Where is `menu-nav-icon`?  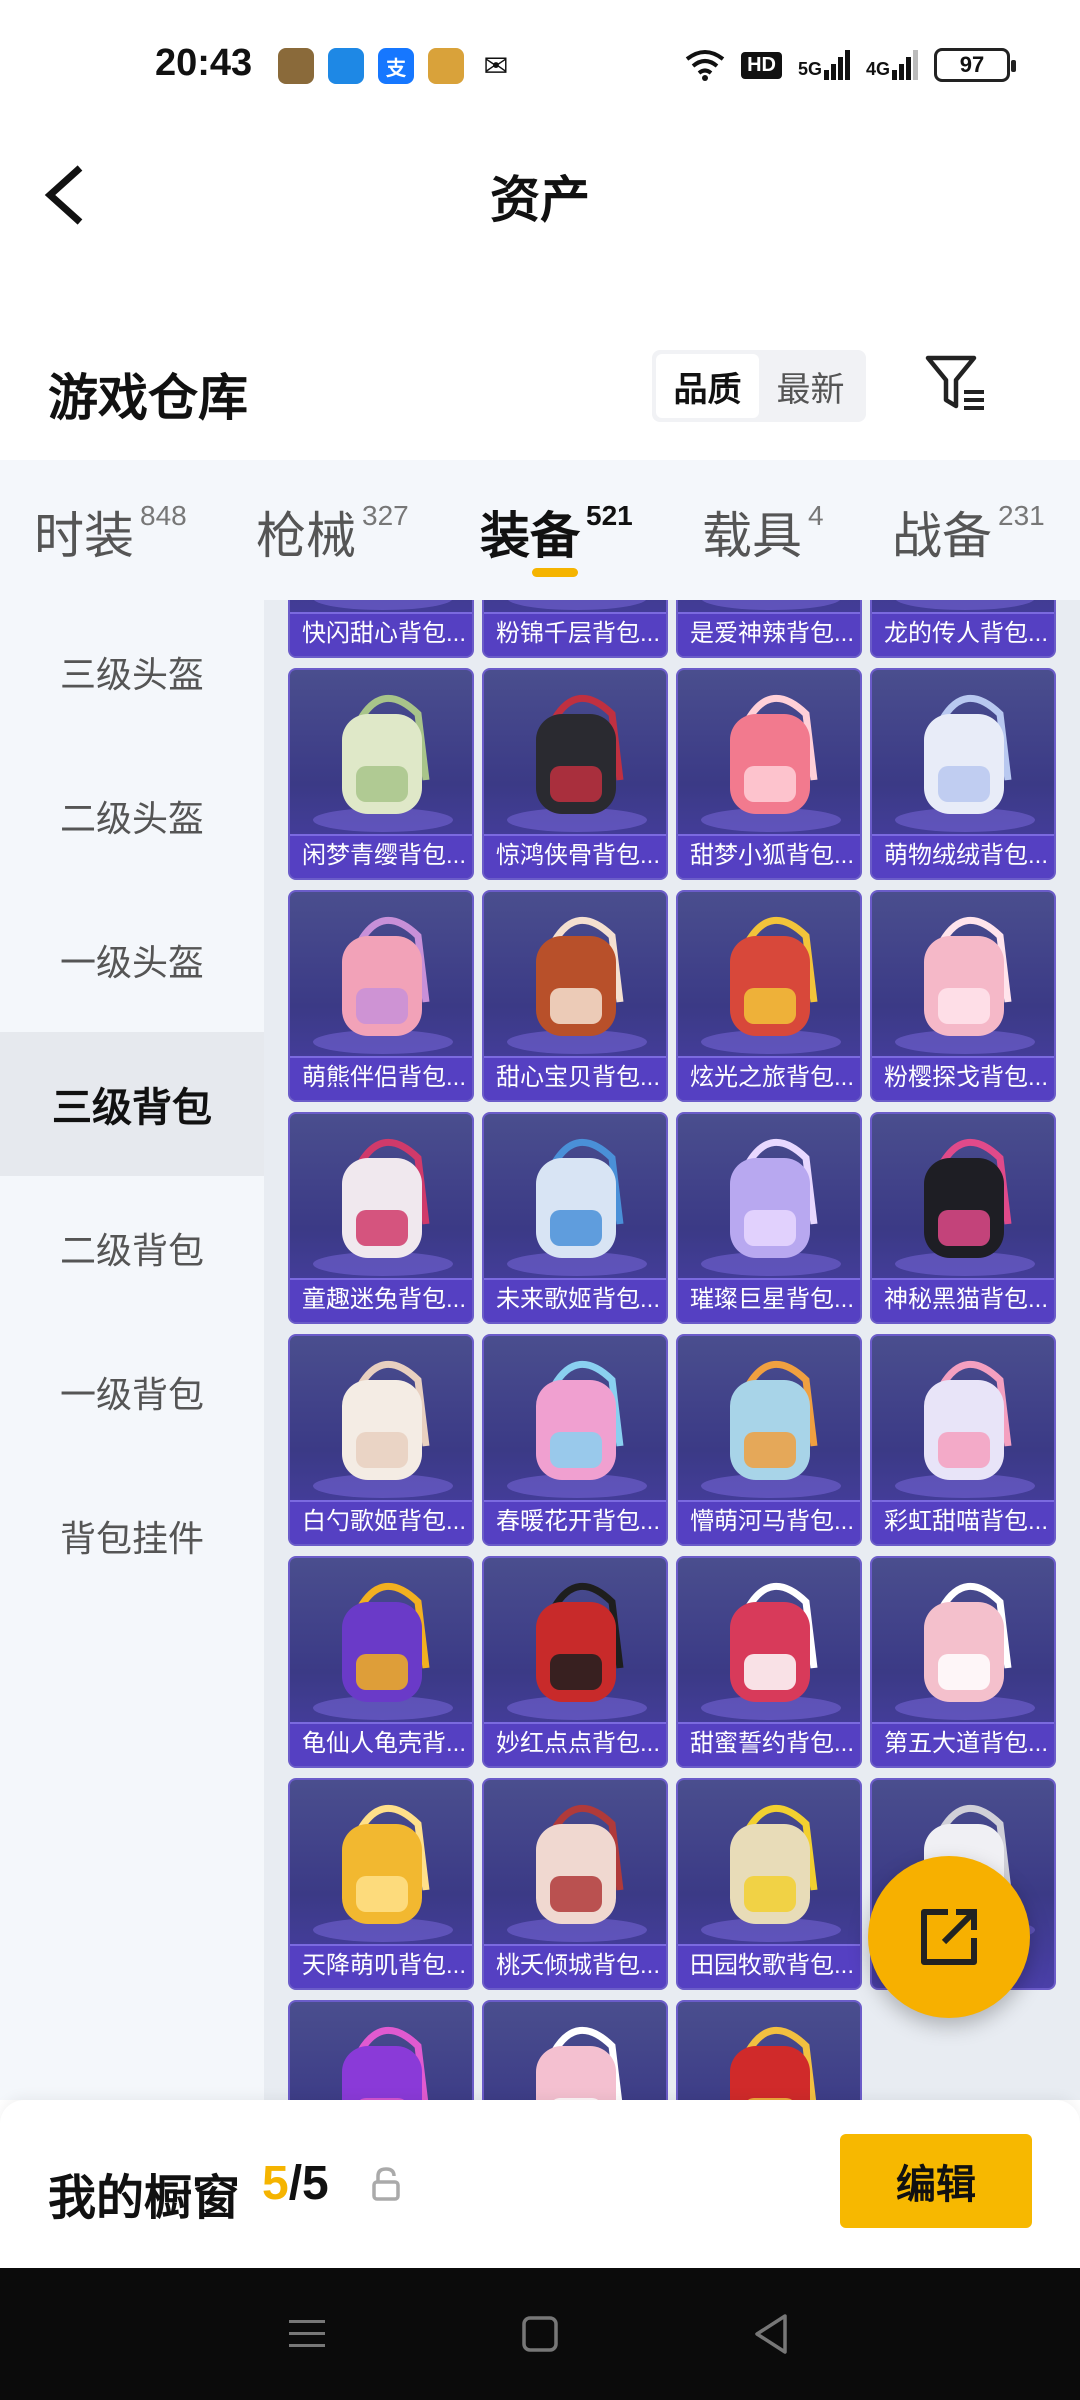 menu-nav-icon is located at coordinates (307, 2334).